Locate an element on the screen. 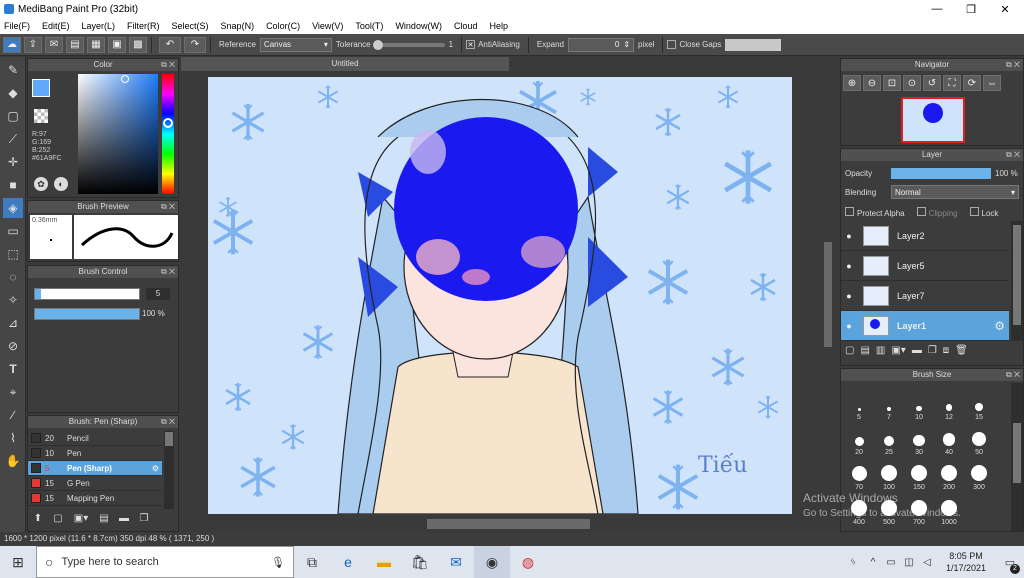  grid-large-icon: ▩ is located at coordinates (138, 44).